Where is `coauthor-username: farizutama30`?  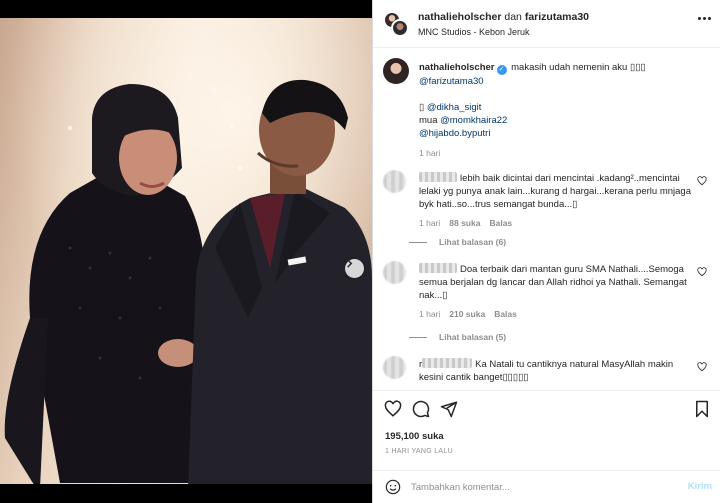
coauthor-username: farizutama30 is located at coordinates (557, 17).